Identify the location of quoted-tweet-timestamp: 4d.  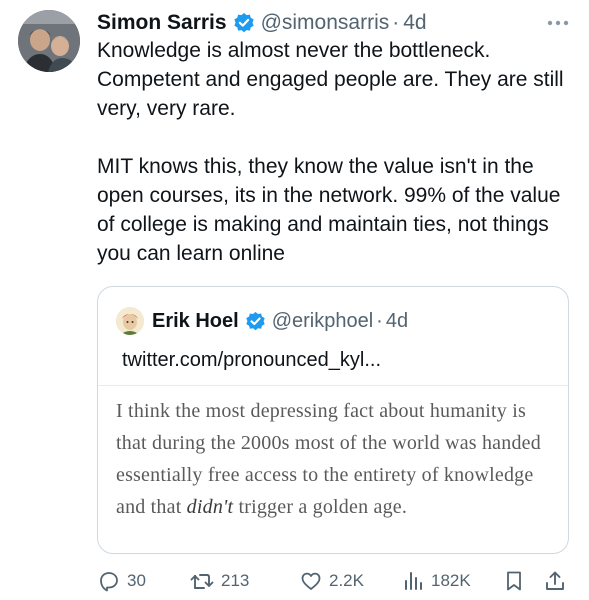
(397, 321).